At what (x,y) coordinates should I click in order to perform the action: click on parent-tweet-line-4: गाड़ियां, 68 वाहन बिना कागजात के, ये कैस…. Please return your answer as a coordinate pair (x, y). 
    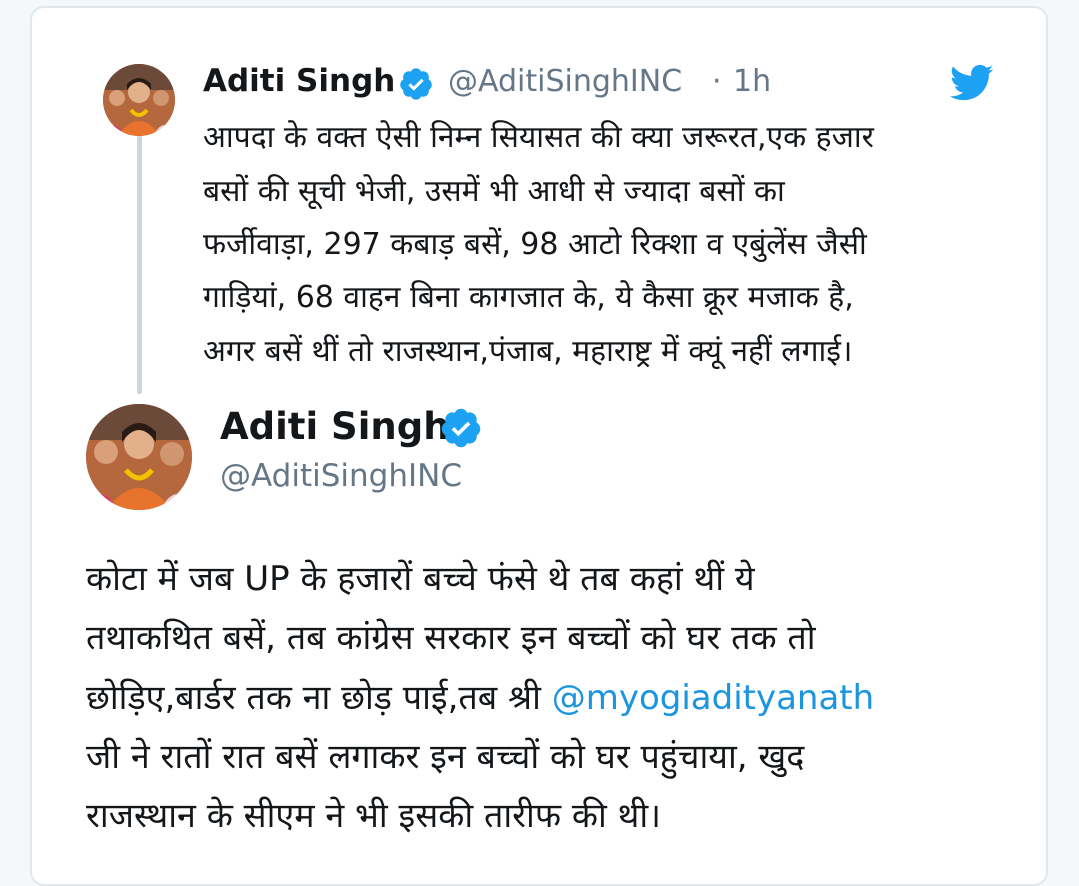
    Looking at the image, I should click on (528, 297).